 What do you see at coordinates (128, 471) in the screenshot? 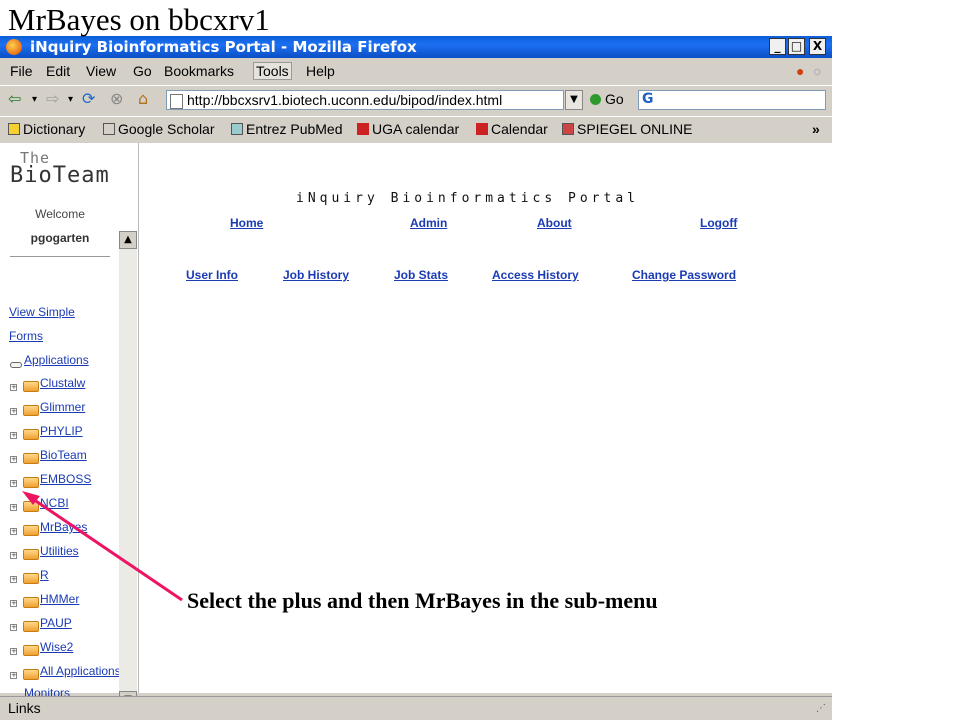
I see `vertical-scrollbar: ▲ ▼` at bounding box center [128, 471].